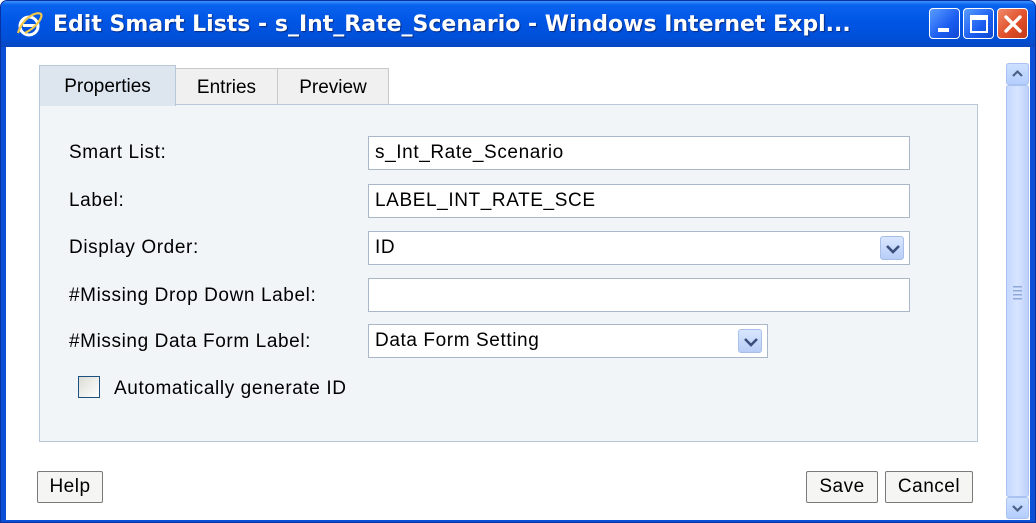 Image resolution: width=1036 pixels, height=523 pixels. I want to click on internet-explorer-icon, so click(29, 24).